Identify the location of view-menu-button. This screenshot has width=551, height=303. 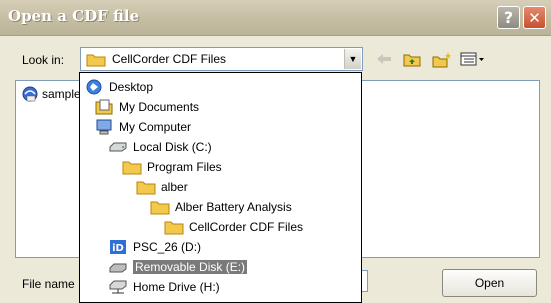
(473, 59).